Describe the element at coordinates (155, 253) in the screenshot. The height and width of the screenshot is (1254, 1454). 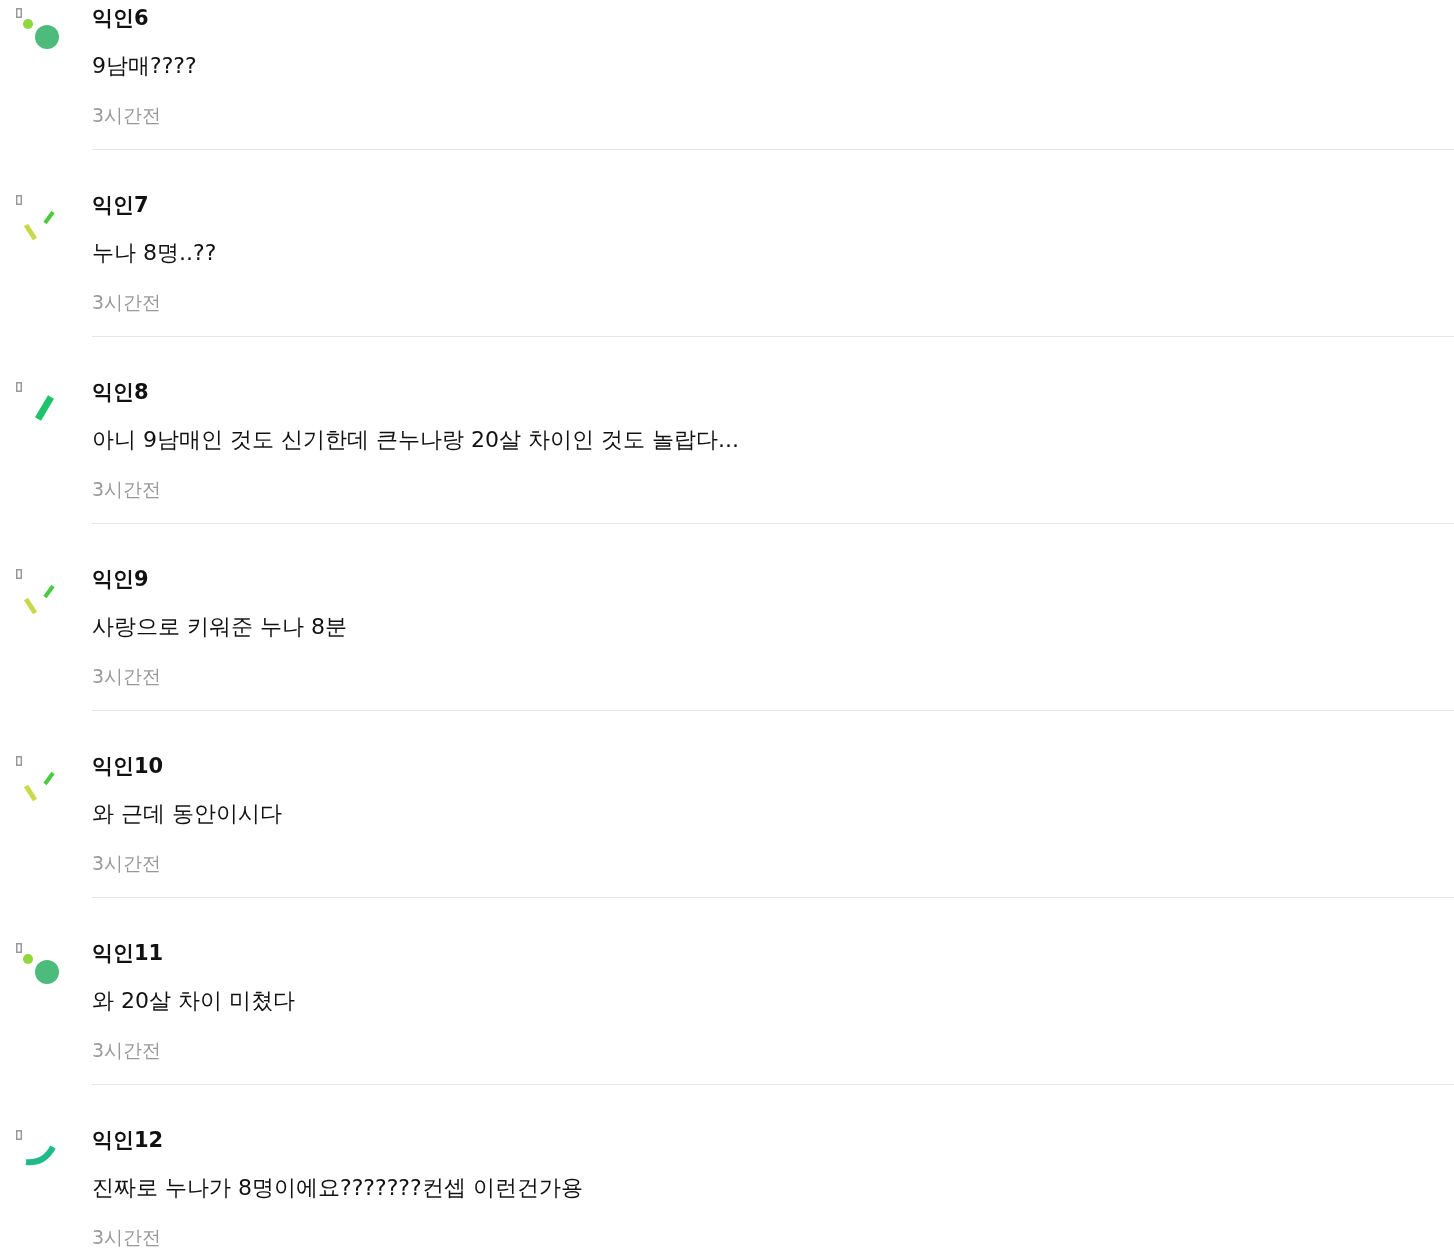
I see `comment-text: 누나 8명..??` at that location.